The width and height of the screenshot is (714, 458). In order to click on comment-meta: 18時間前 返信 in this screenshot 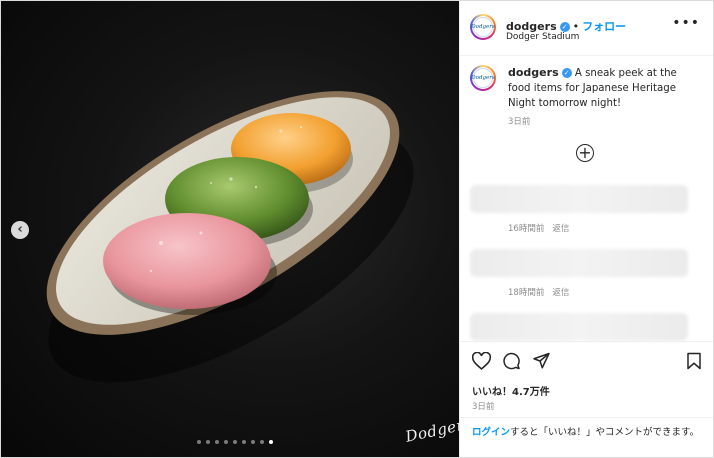, I will do `click(538, 292)`.